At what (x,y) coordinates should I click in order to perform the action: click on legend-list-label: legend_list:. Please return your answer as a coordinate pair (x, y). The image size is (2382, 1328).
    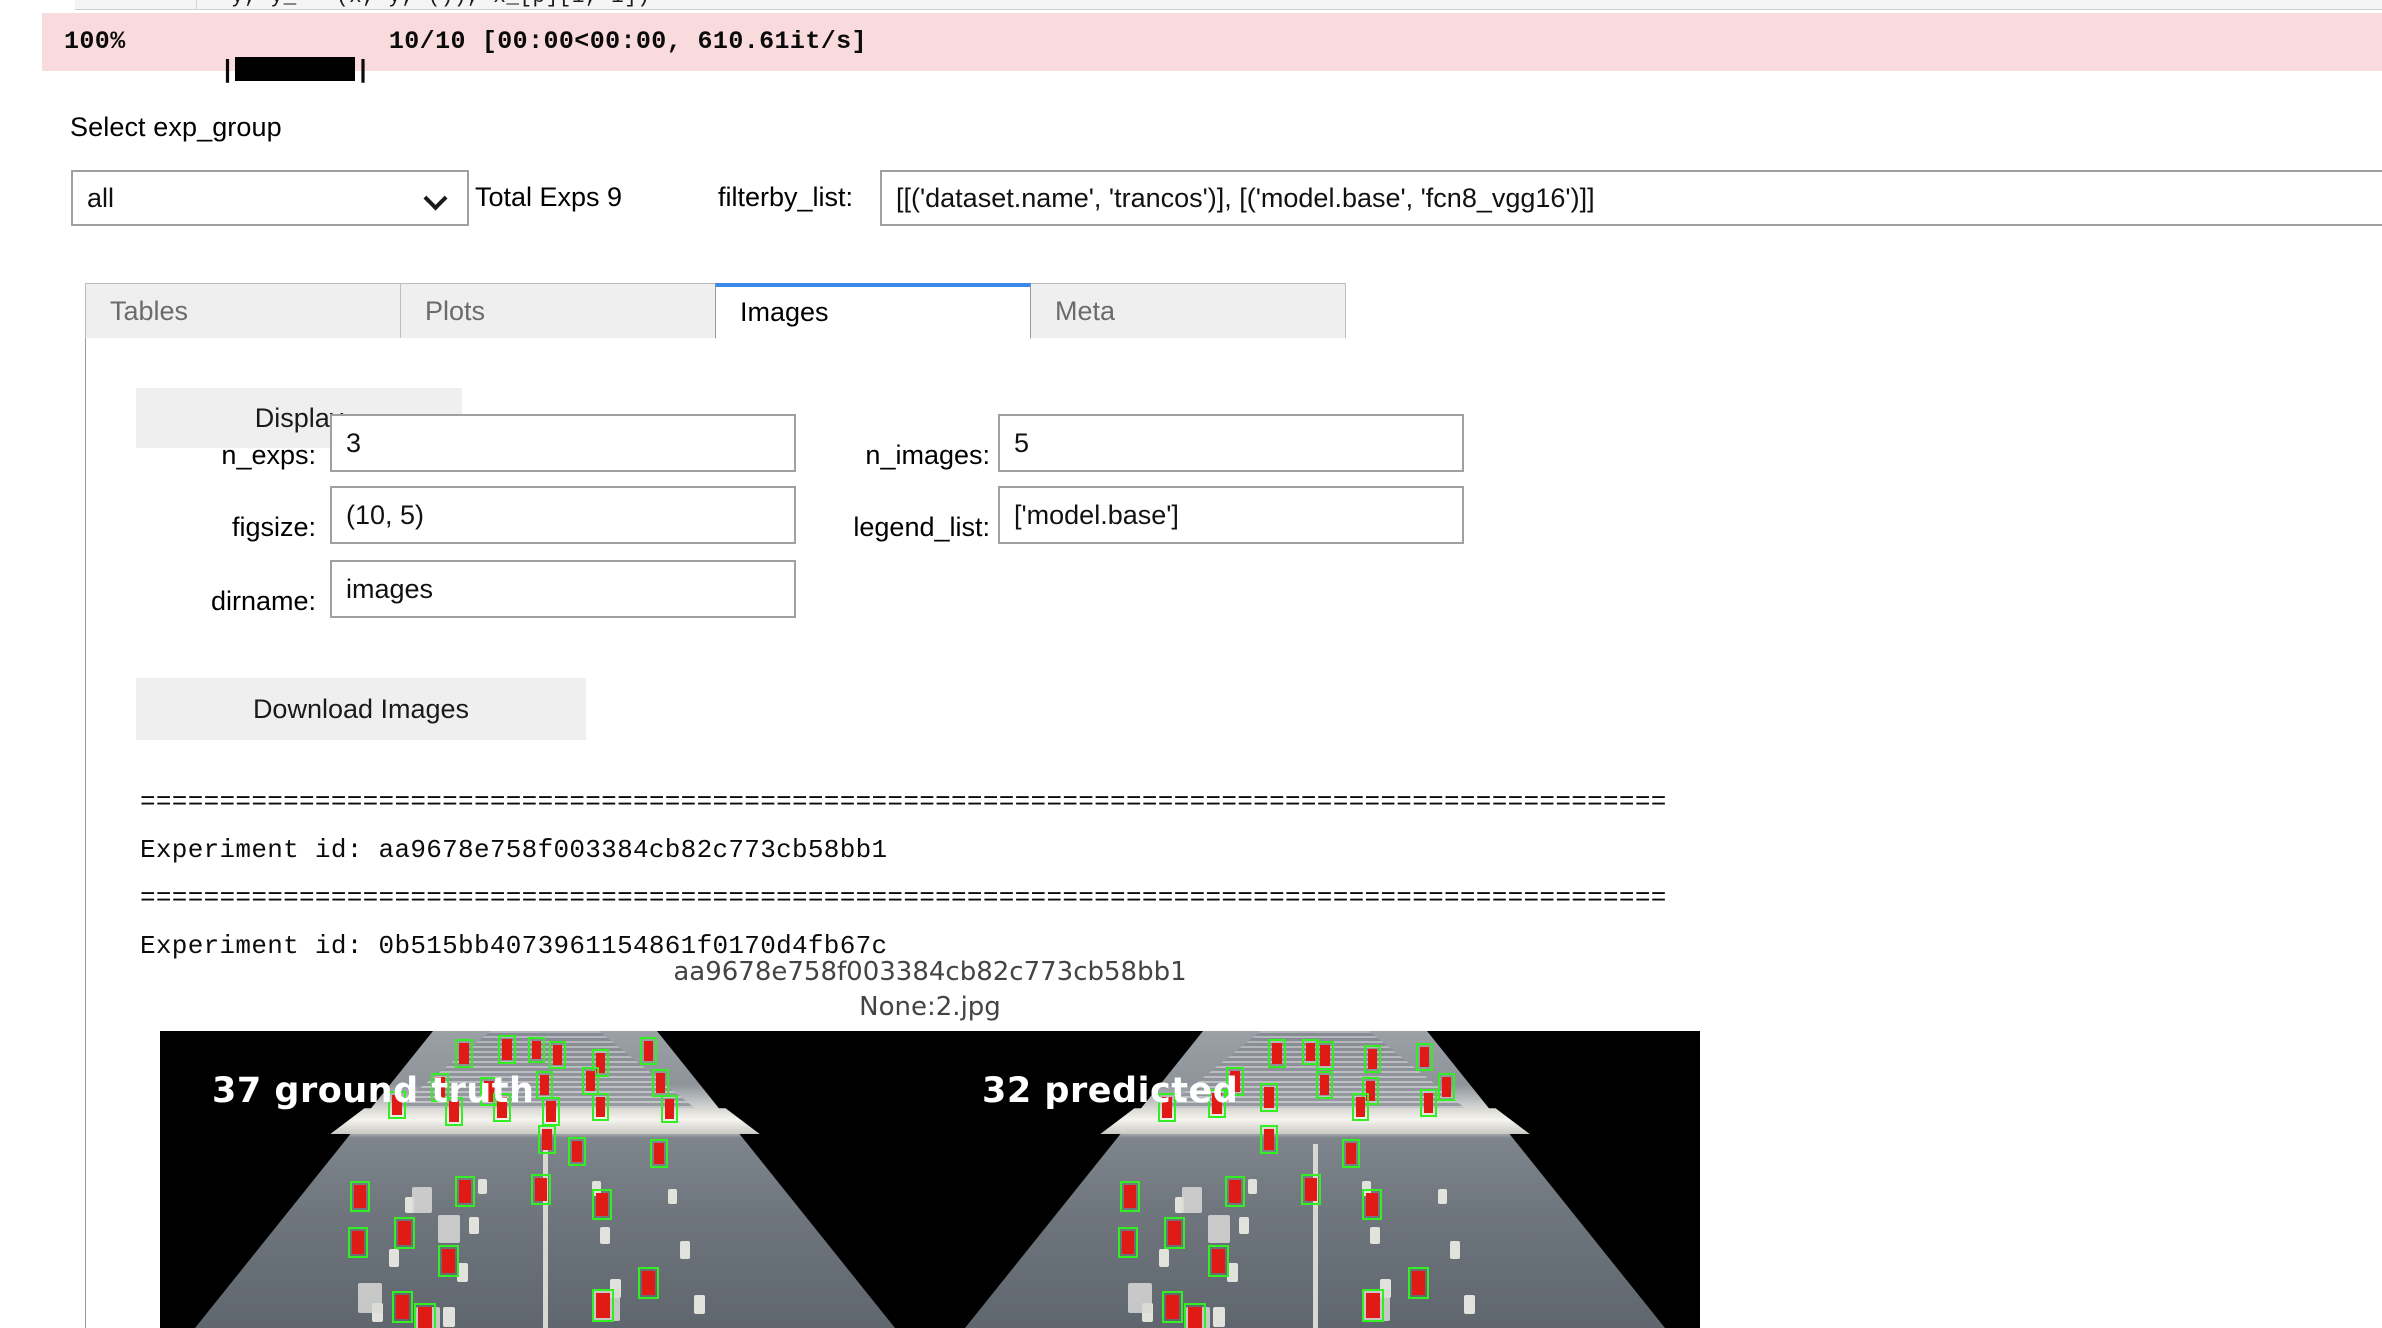
    Looking at the image, I should click on (921, 527).